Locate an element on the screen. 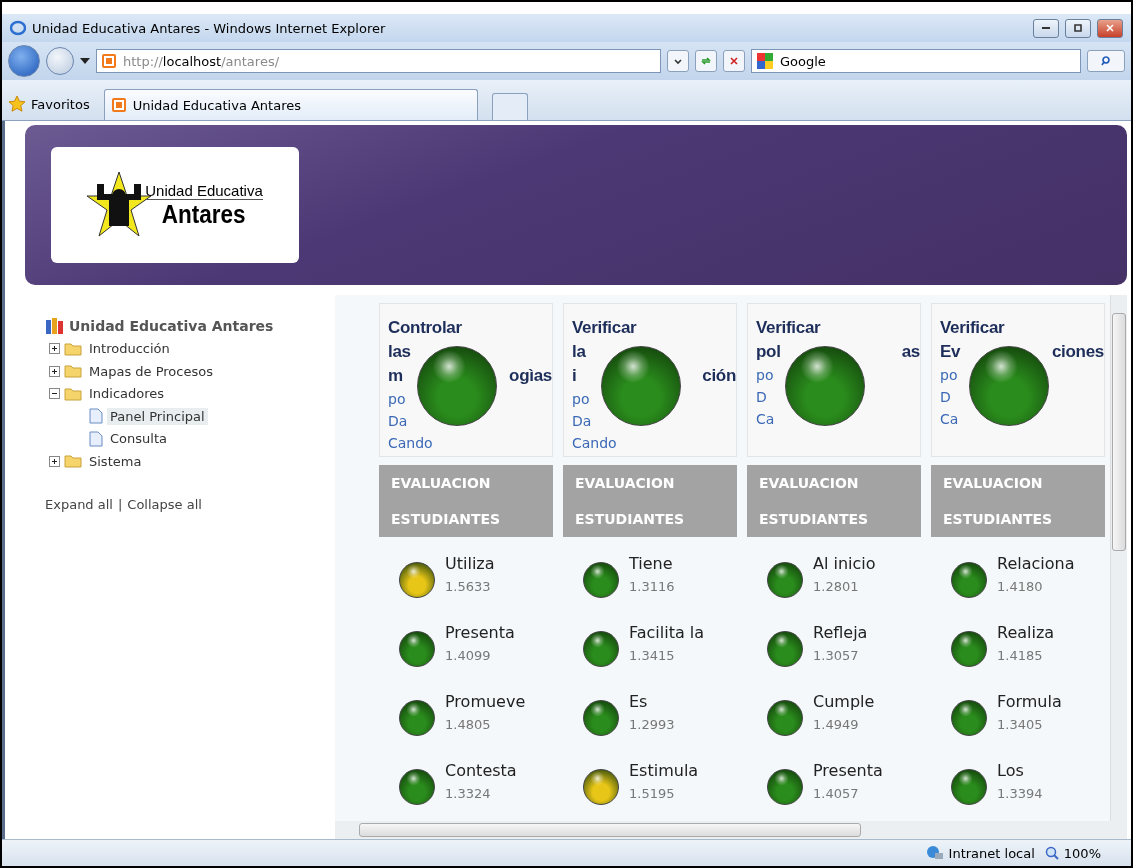 The width and height of the screenshot is (1133, 868). zoom-icon is located at coordinates (1051, 853).